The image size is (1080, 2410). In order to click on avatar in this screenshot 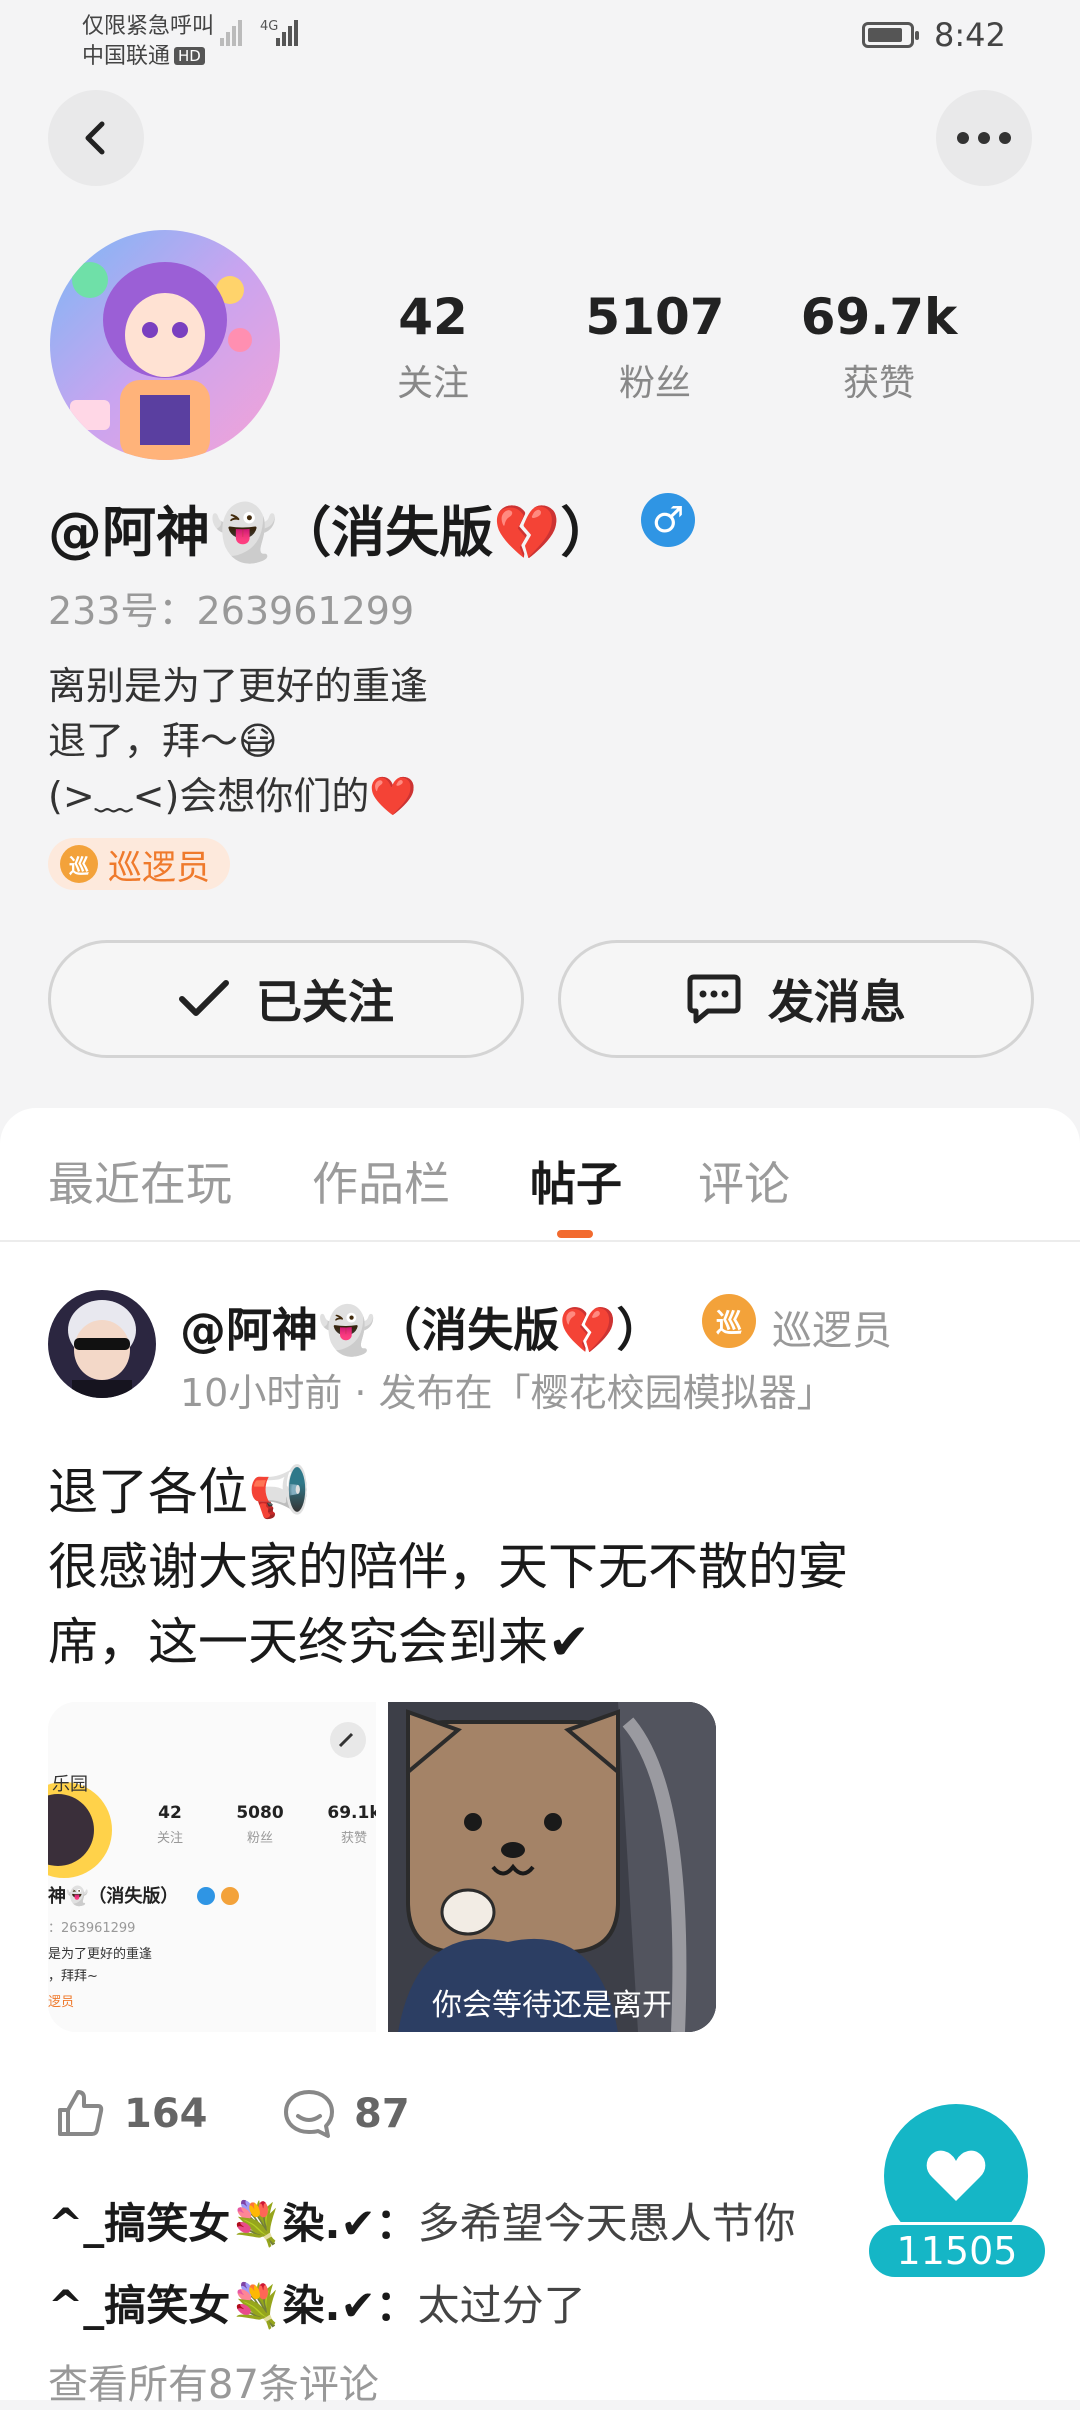, I will do `click(165, 345)`.